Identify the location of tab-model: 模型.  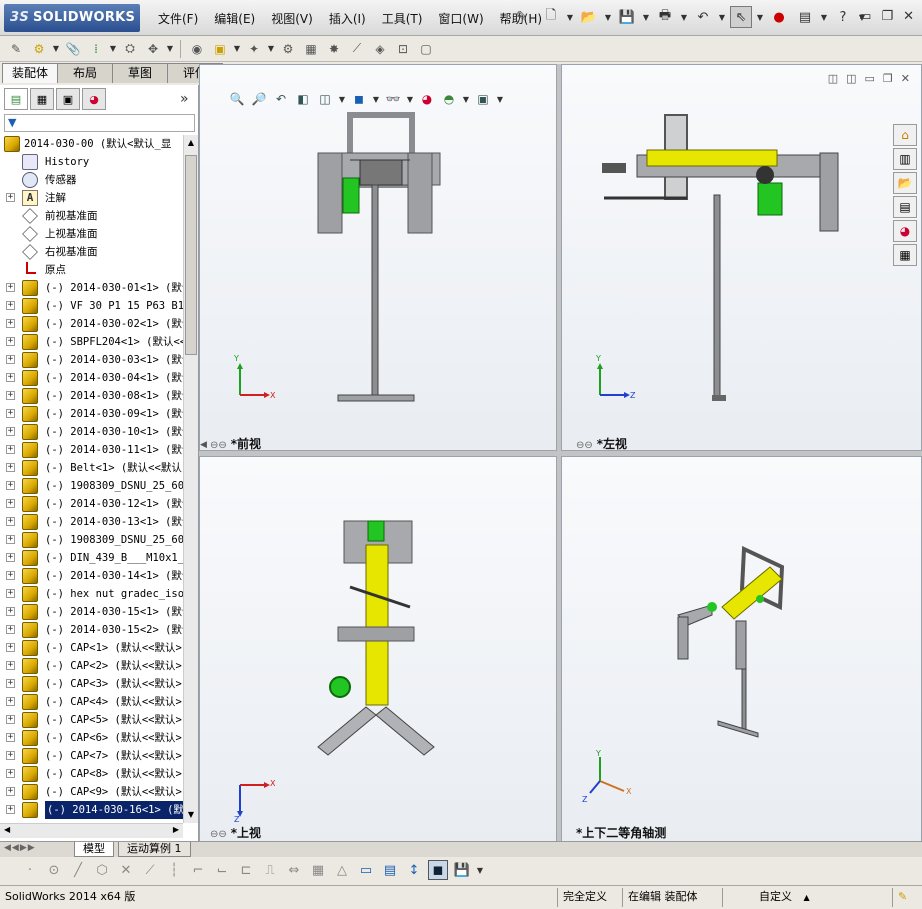
(94, 849).